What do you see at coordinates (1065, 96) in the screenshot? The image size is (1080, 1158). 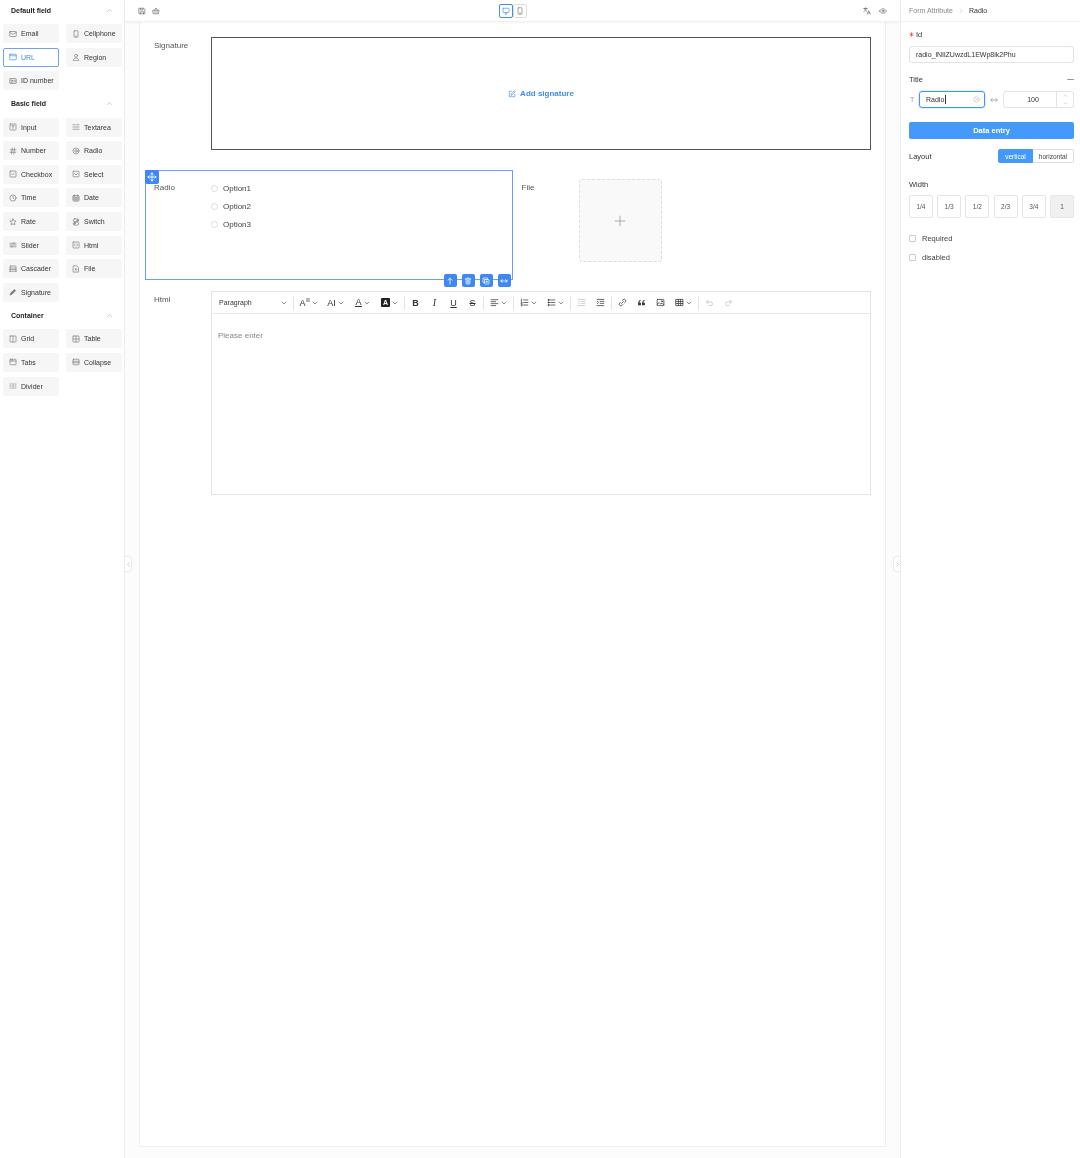 I see `chevron-up-icon` at bounding box center [1065, 96].